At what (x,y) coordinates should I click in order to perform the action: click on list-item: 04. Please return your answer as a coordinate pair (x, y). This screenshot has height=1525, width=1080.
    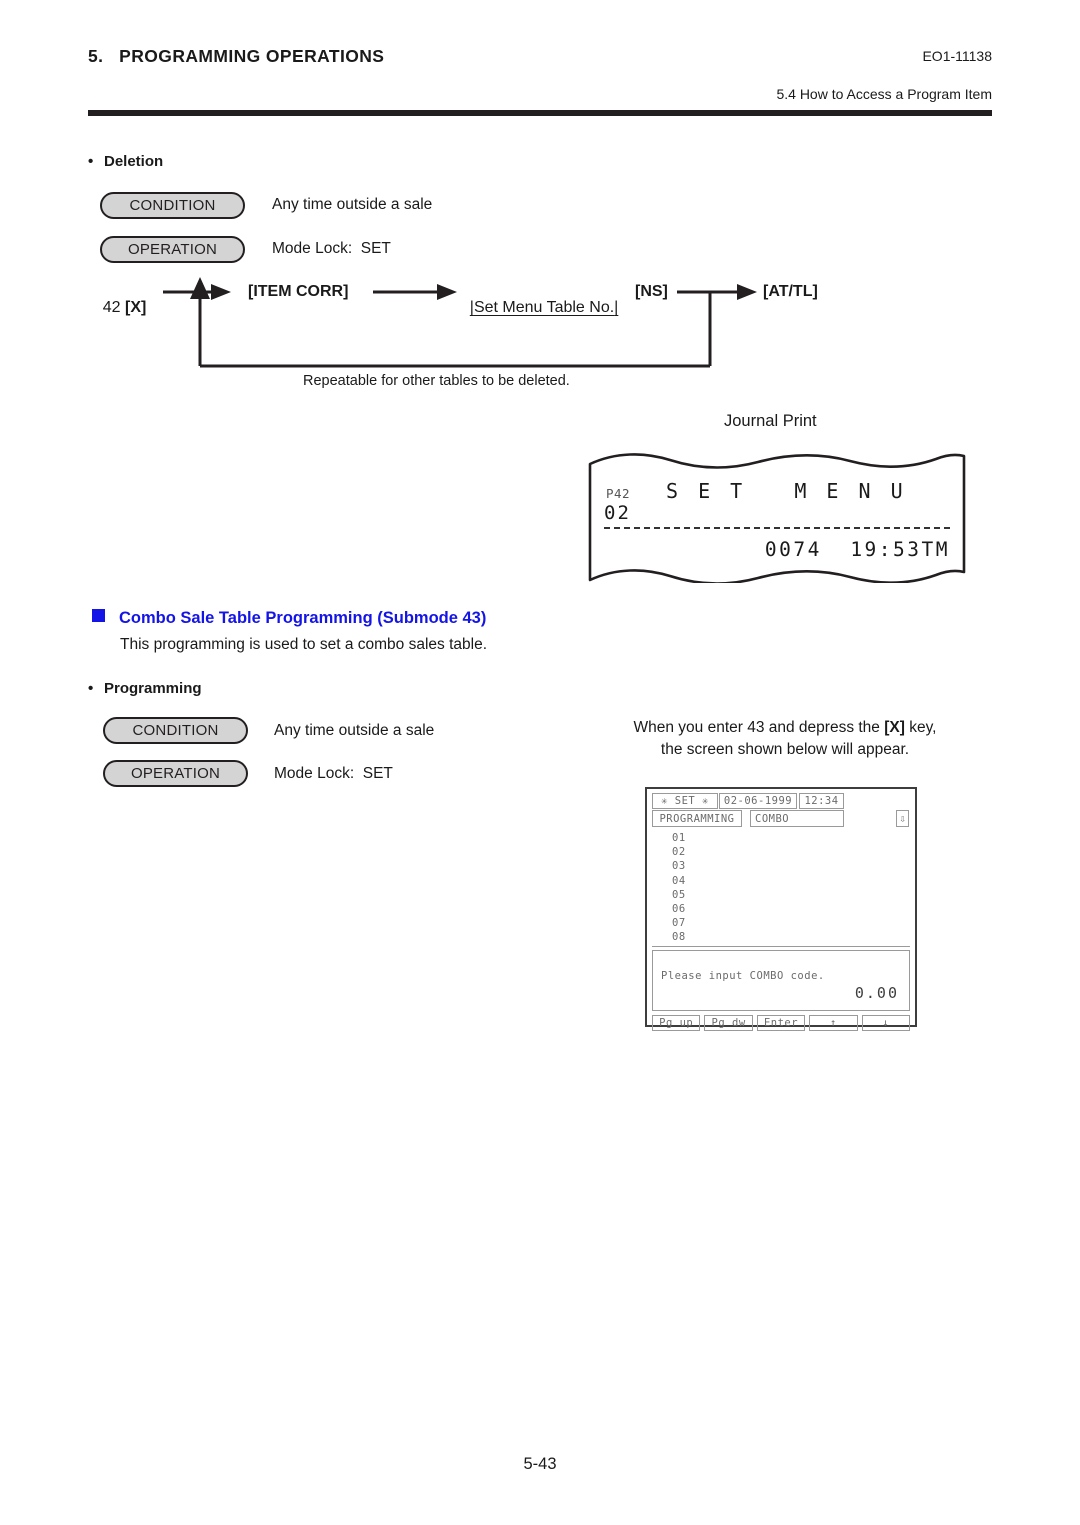
    Looking at the image, I should click on (781, 881).